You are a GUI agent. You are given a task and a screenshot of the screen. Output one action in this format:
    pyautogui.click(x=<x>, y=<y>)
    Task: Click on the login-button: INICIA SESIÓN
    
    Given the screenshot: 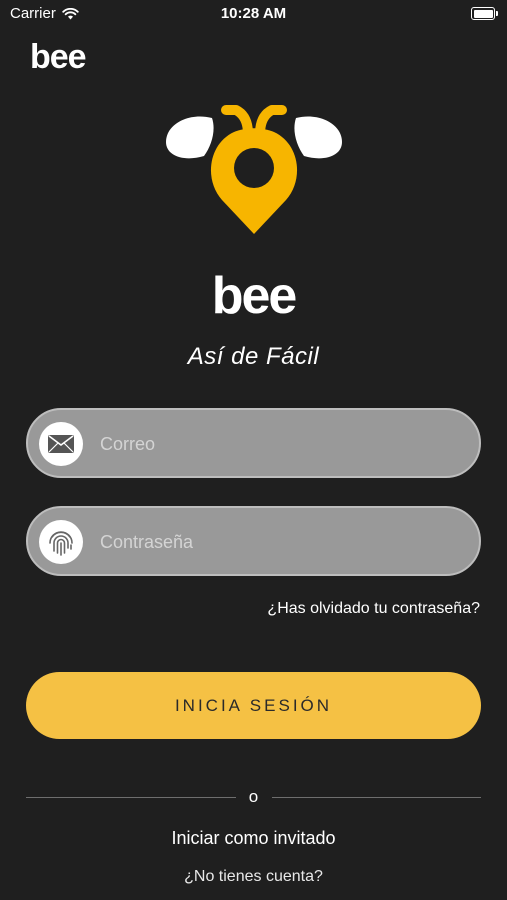 What is the action you would take?
    pyautogui.click(x=253, y=705)
    